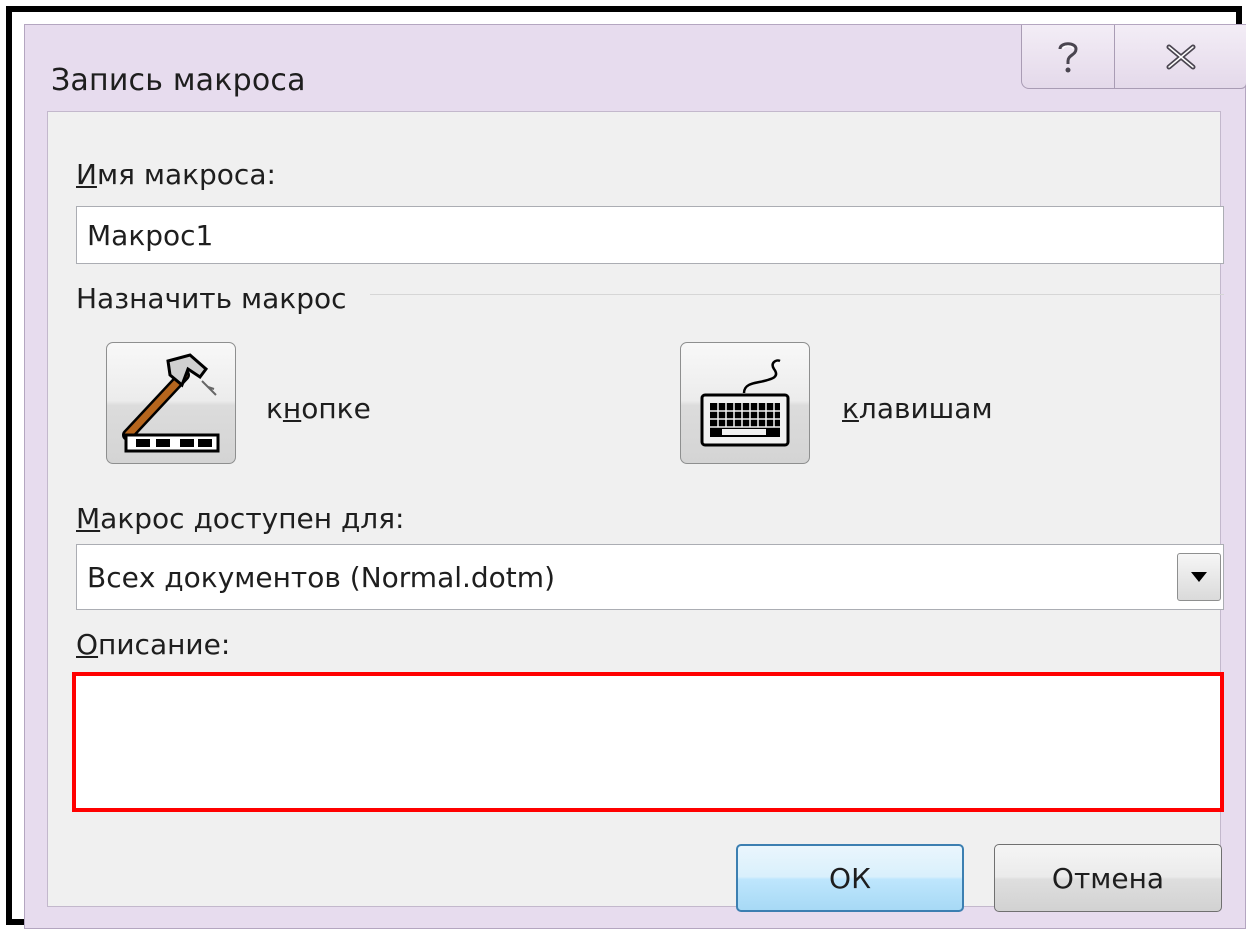 The height and width of the screenshot is (931, 1246). I want to click on assign-separator, so click(797, 294).